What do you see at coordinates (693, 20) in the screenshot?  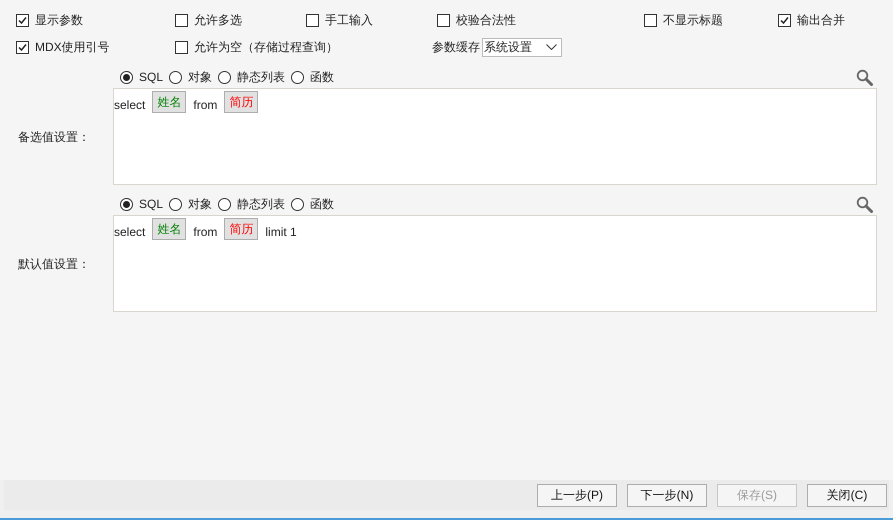 I see `checkbox-label: 不显示标题` at bounding box center [693, 20].